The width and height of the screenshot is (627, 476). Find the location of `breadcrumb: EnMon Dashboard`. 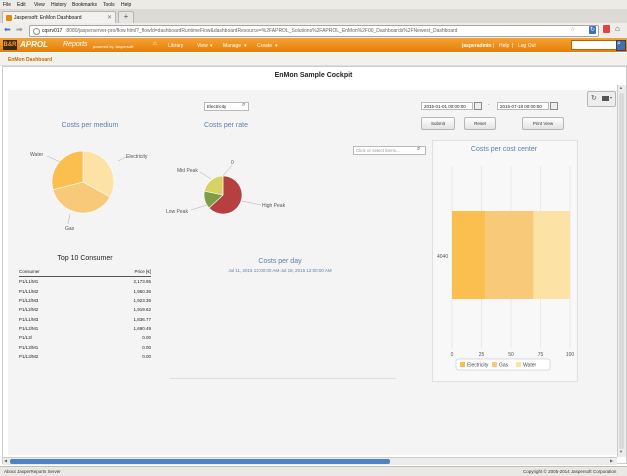

breadcrumb: EnMon Dashboard is located at coordinates (30, 60).